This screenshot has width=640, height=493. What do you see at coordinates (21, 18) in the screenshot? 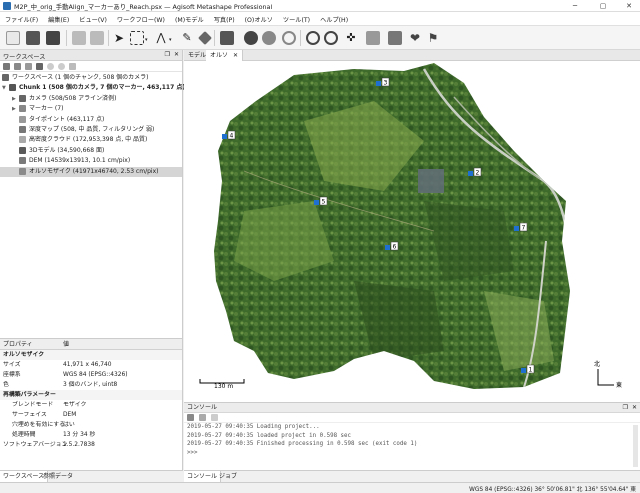
I see `menu-file: ファイル(F)` at bounding box center [21, 18].